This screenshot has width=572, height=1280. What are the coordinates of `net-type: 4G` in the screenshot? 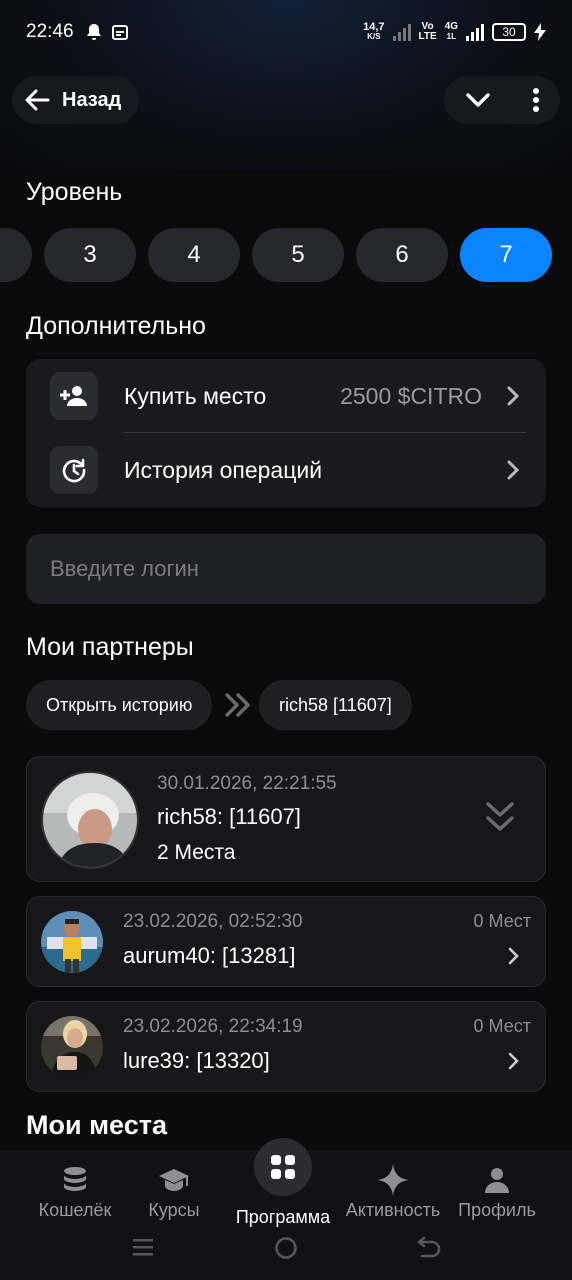 It's located at (451, 26).